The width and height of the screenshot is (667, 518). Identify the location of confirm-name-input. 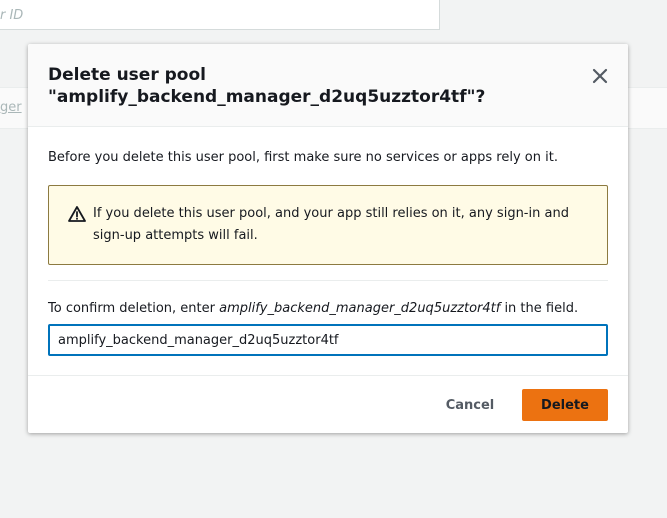
(328, 340).